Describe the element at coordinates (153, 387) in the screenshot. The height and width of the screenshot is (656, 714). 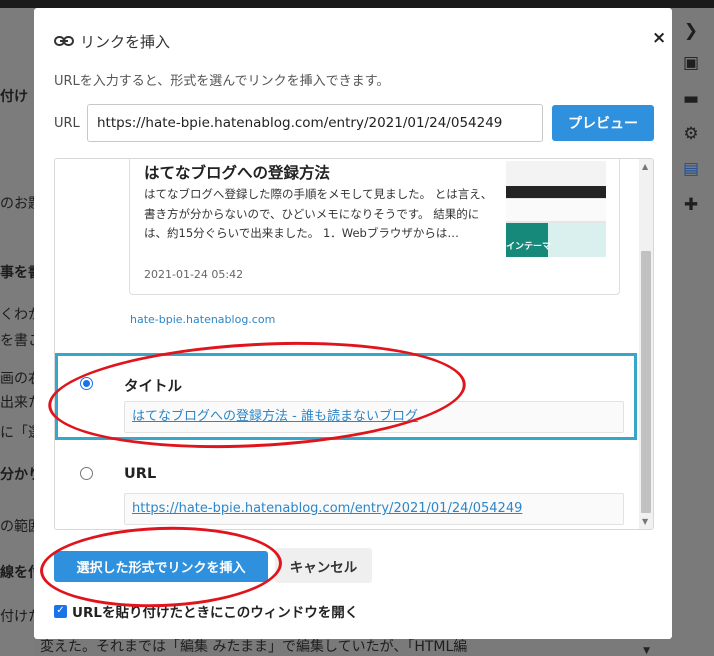
I see `title-option-label: タイトル` at that location.